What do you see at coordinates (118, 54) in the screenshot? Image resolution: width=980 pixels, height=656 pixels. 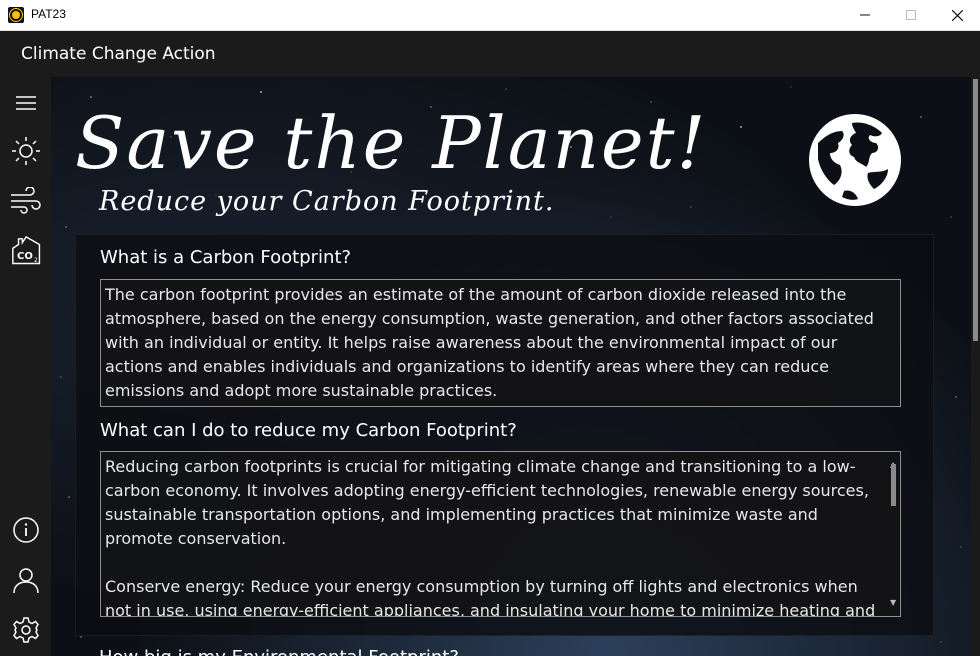 I see `app-title: Climate Change Action` at bounding box center [118, 54].